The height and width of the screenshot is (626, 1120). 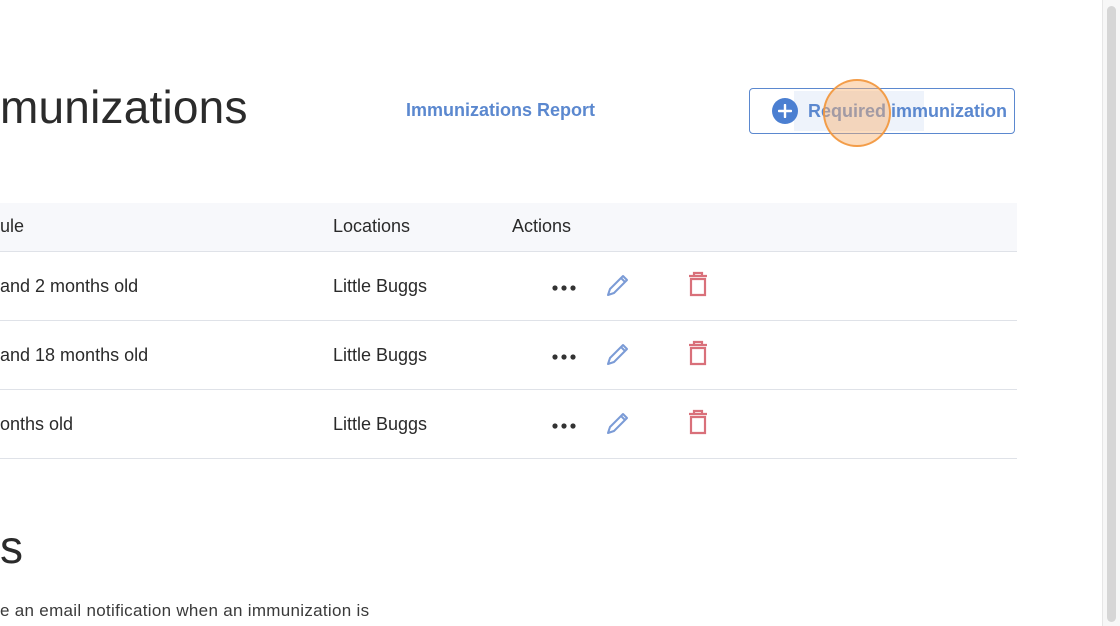 What do you see at coordinates (508, 424) in the screenshot?
I see `table-row: onths old Little Buggs` at bounding box center [508, 424].